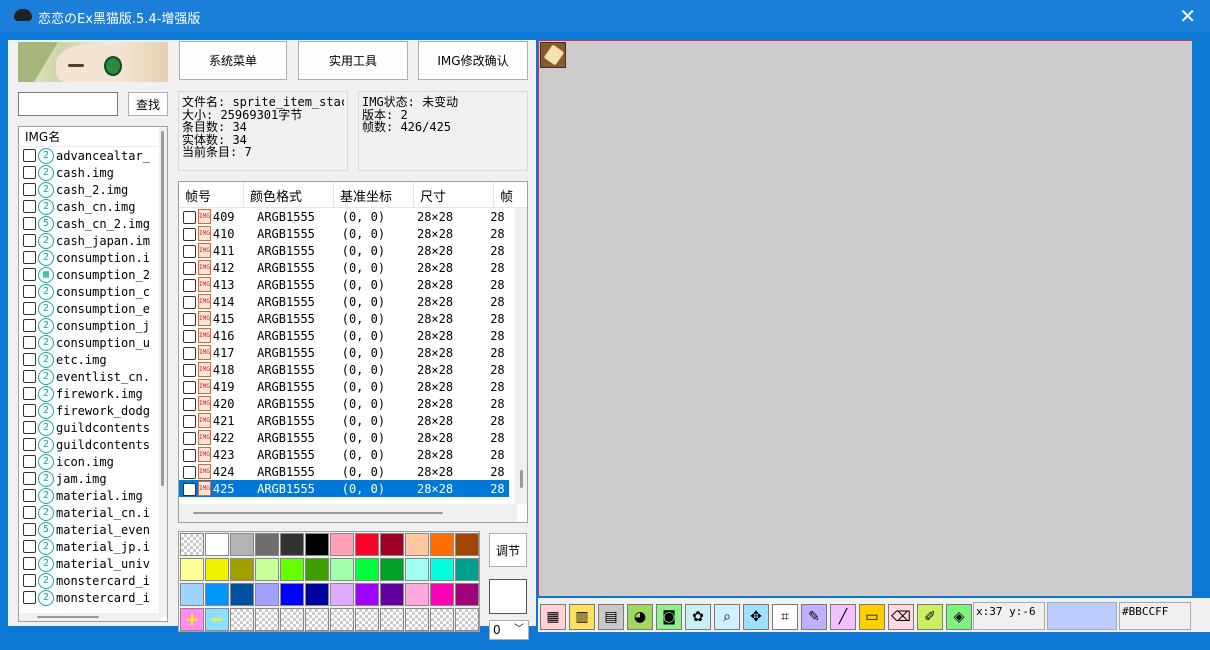 The width and height of the screenshot is (1210, 650). I want to click on img-list-item: 2 cash_cn.img, so click(93, 206).